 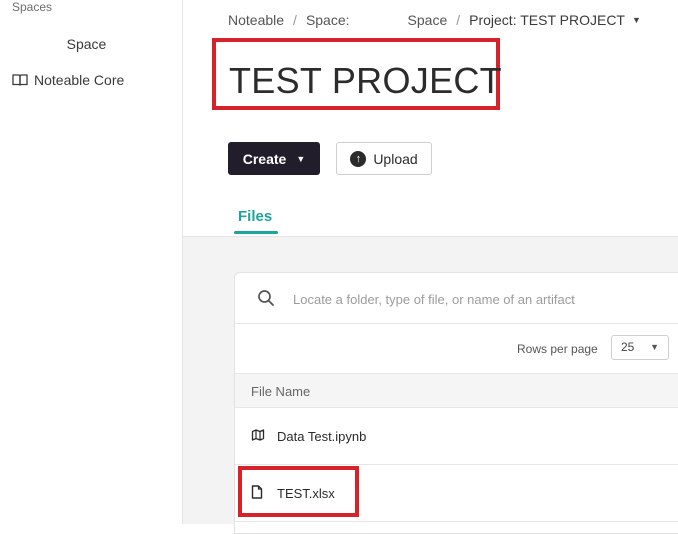 I want to click on create-button: Create ▼, so click(x=274, y=158).